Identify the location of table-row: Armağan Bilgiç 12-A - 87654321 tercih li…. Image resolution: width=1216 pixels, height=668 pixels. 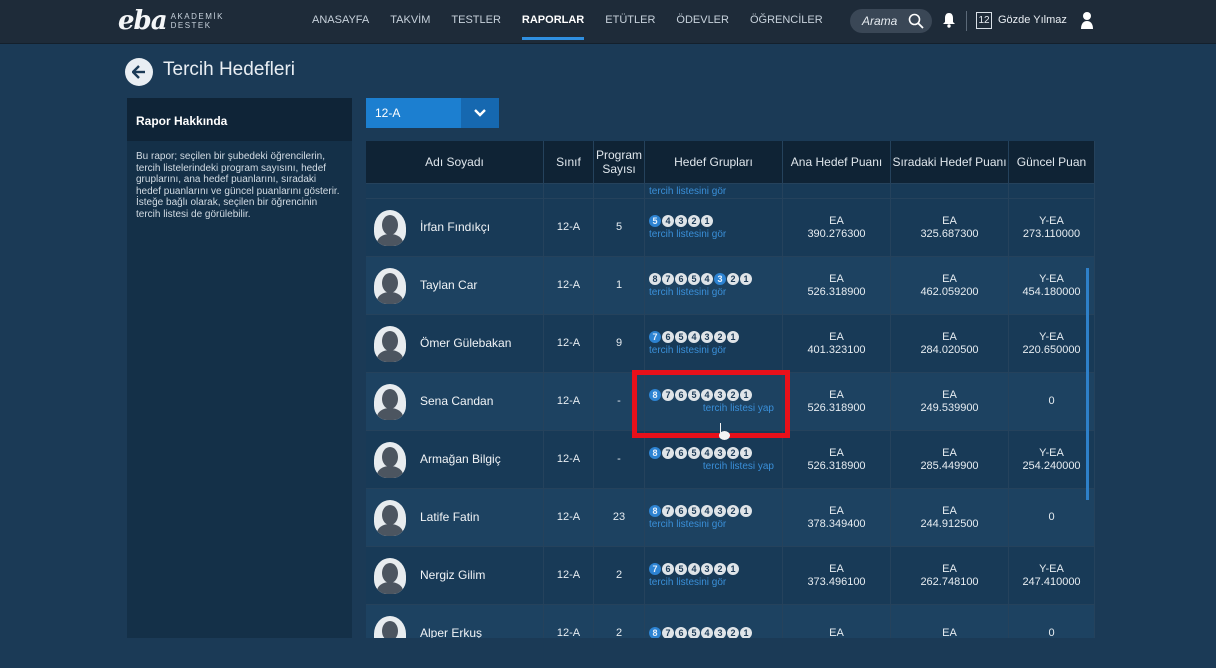
(730, 460).